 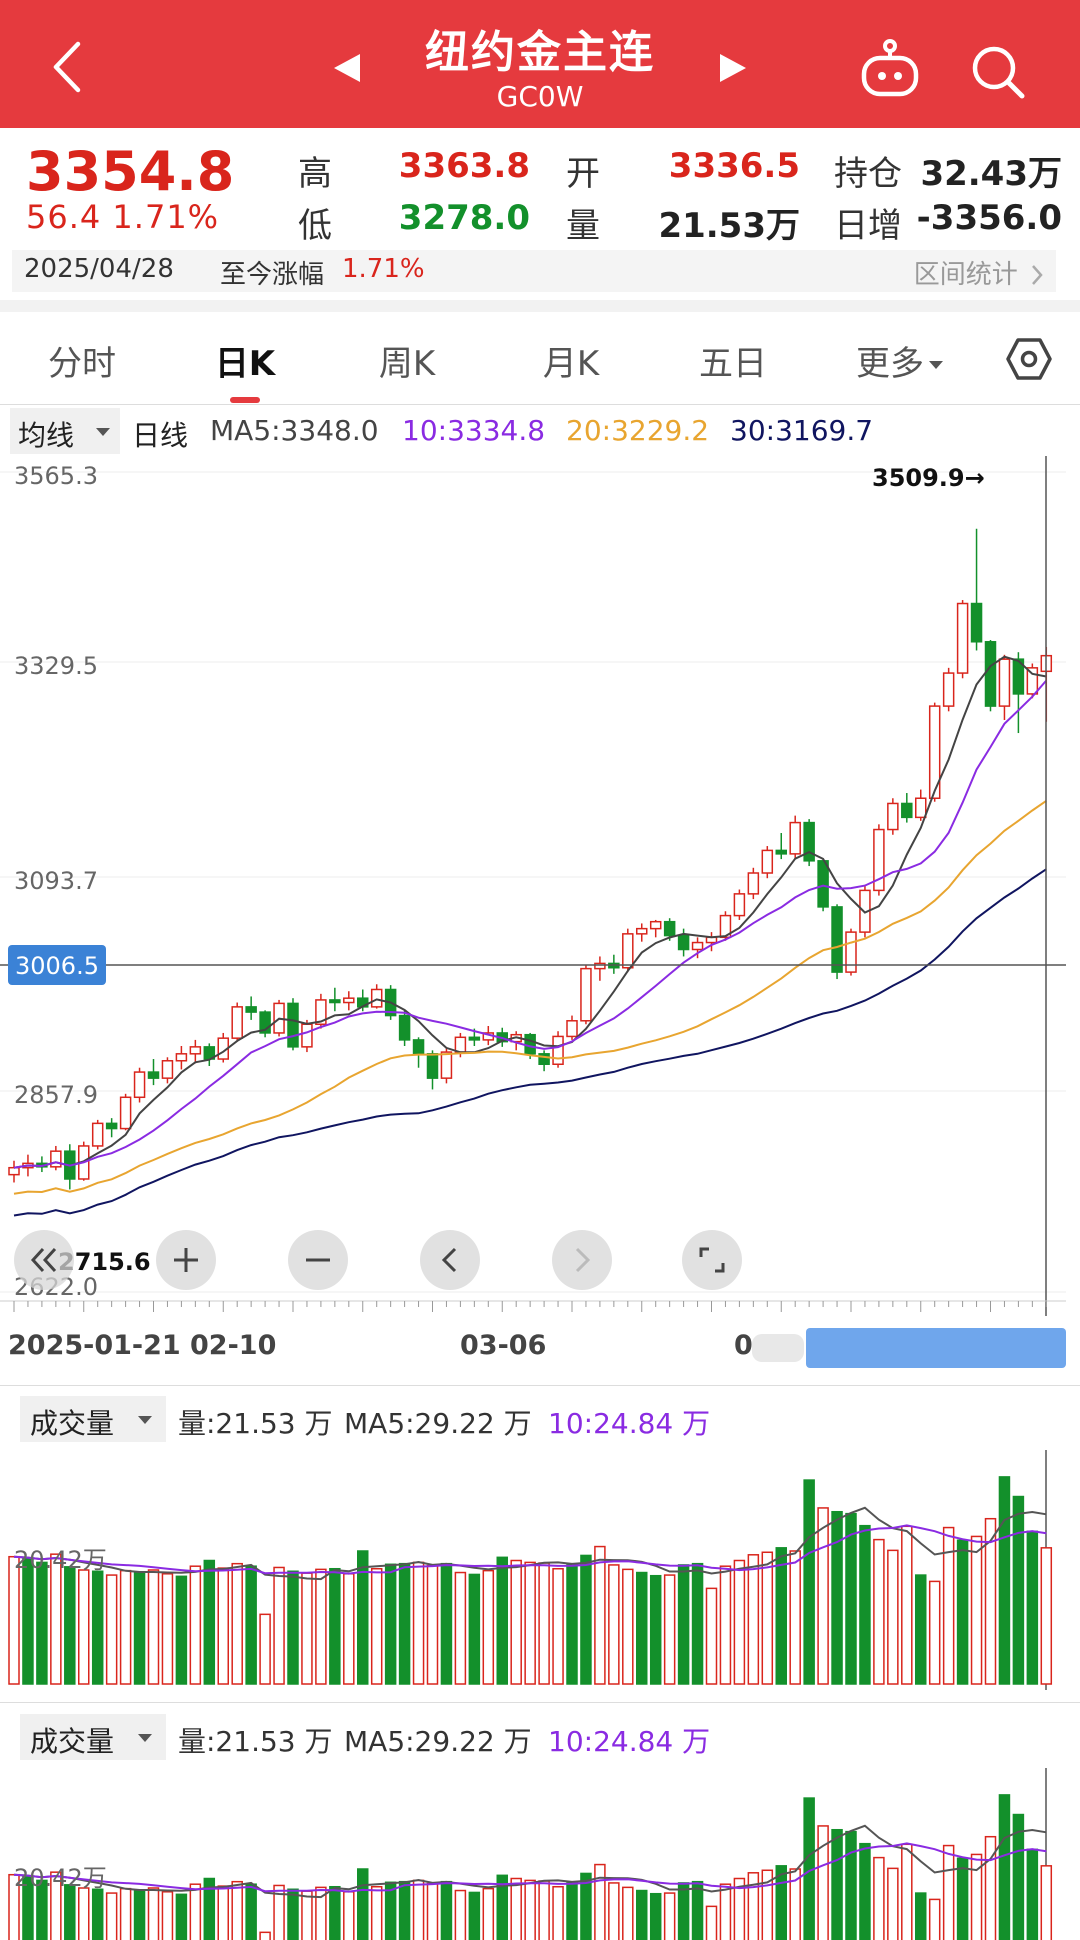 I want to click on double-chevron-left-icon, so click(x=43, y=1260).